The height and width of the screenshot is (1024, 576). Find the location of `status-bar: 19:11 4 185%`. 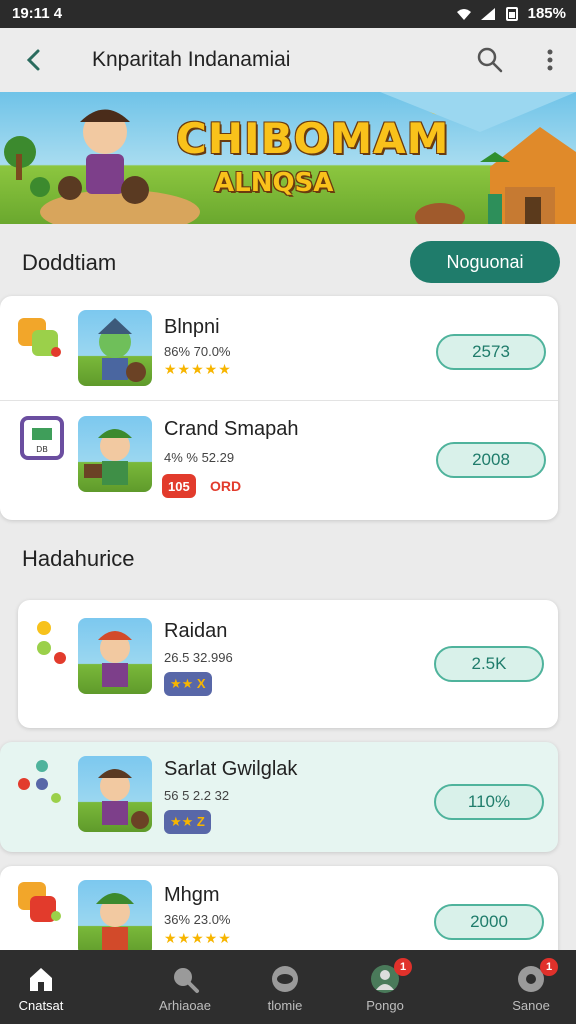

status-bar: 19:11 4 185% is located at coordinates (288, 14).